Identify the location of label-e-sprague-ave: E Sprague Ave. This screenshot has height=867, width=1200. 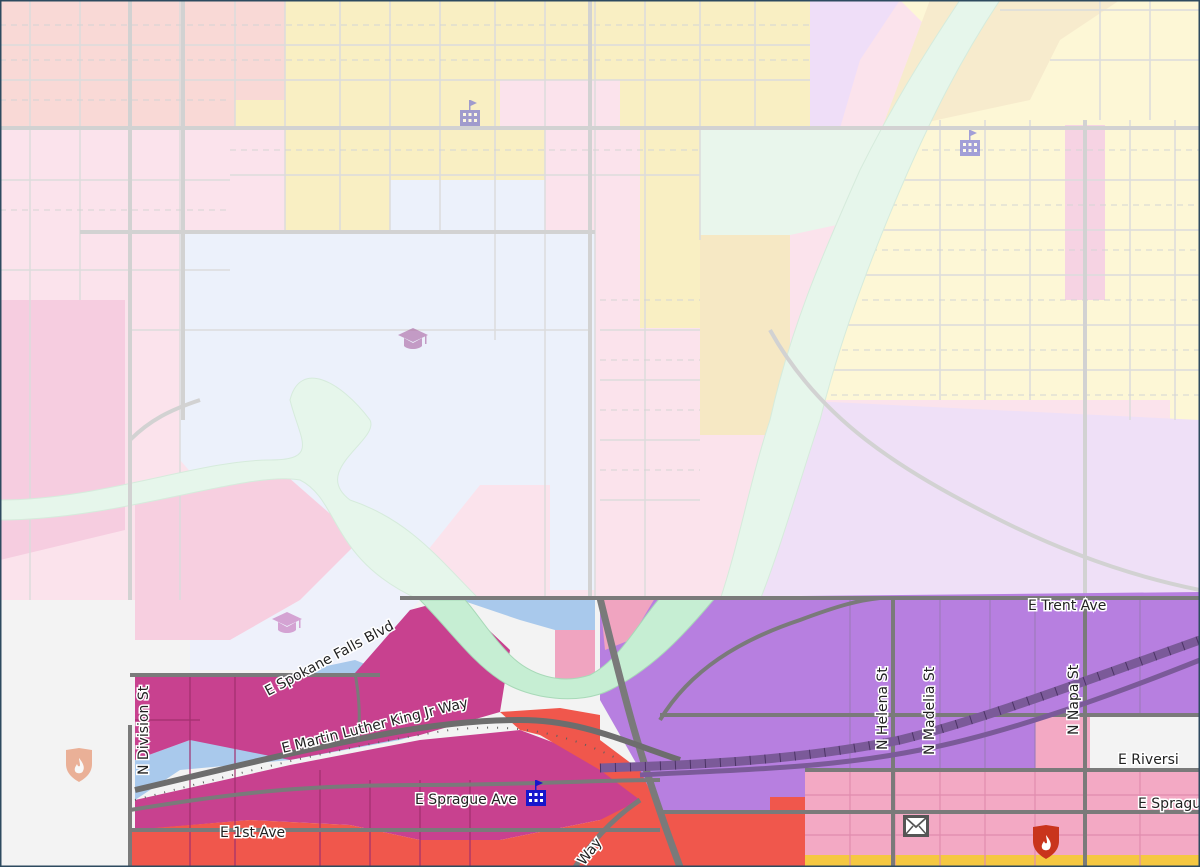
(466, 800).